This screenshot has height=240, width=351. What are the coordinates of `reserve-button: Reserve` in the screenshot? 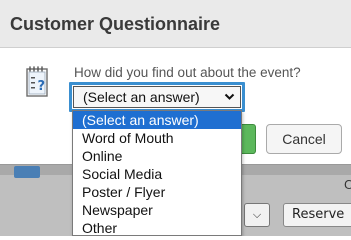 It's located at (317, 215).